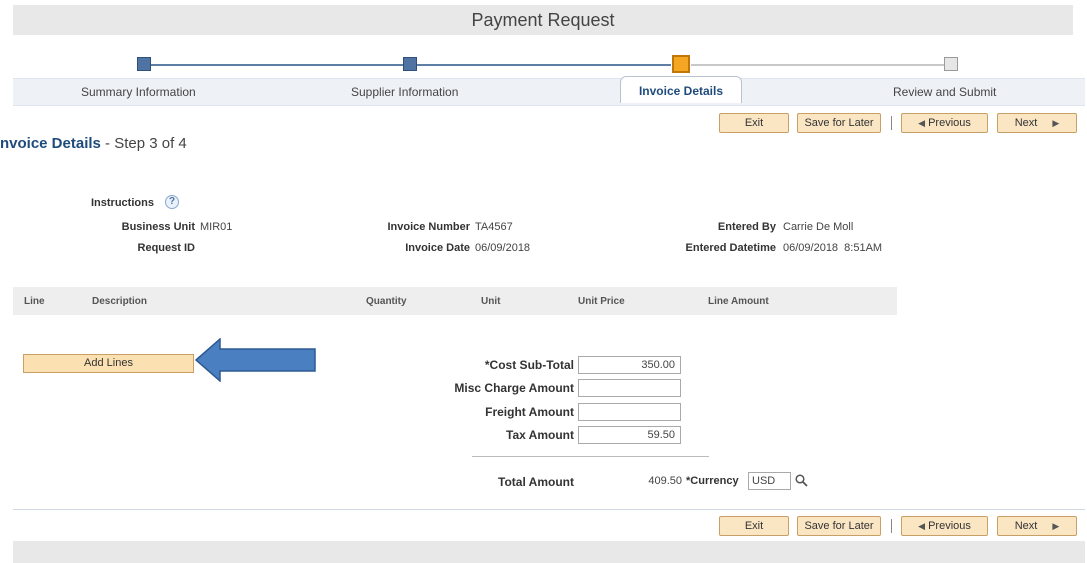  I want to click on page-heading-title: nvoice Details, so click(50, 143).